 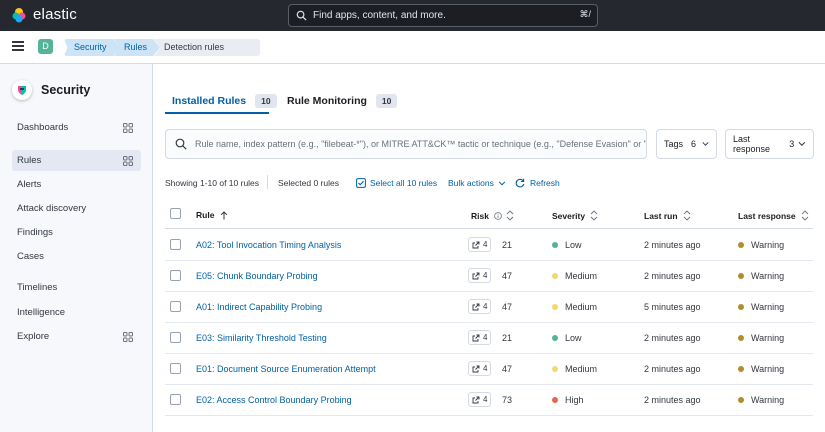 I want to click on space-avatar: D, so click(x=45, y=46).